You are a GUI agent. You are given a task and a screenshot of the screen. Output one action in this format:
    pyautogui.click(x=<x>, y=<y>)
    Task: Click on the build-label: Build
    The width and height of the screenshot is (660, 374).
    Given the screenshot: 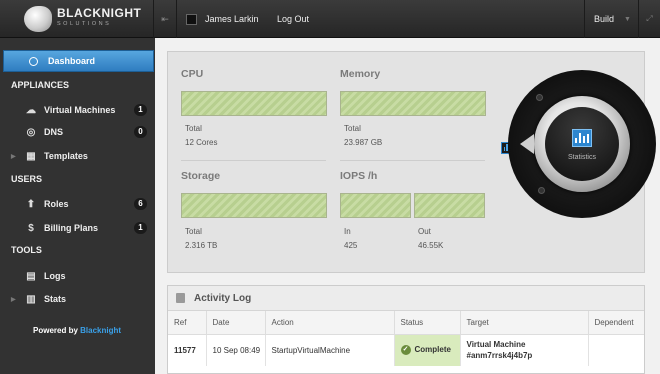 What is the action you would take?
    pyautogui.click(x=604, y=19)
    